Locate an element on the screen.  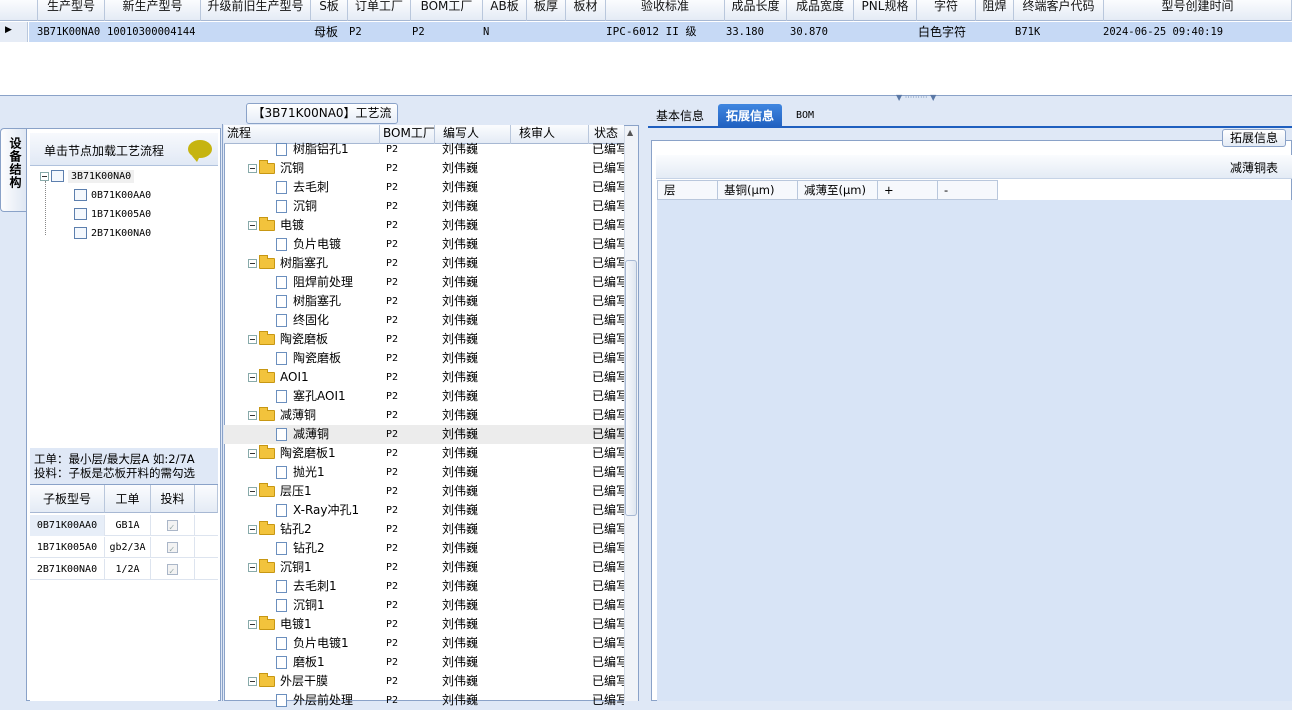
process-step-row: 终固化 P2 刘伟巍 已编写 is located at coordinates (424, 320).